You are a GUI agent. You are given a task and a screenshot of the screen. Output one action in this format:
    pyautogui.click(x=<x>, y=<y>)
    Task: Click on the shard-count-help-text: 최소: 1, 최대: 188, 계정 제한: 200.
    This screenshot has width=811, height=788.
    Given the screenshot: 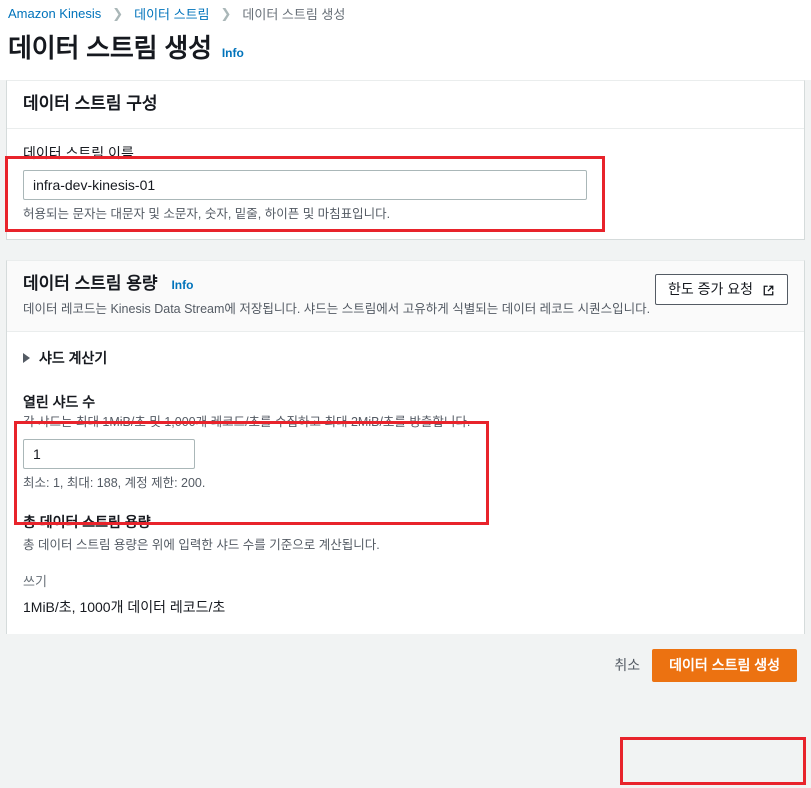 What is the action you would take?
    pyautogui.click(x=114, y=483)
    